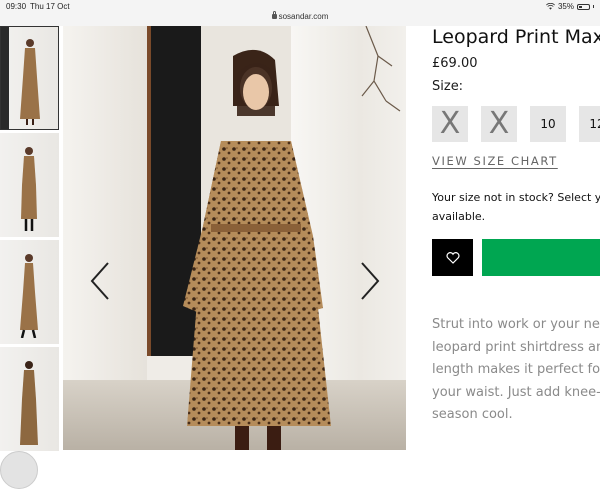  Describe the element at coordinates (516, 347) in the screenshot. I see `description-line: leopard print shirtdress an` at that location.